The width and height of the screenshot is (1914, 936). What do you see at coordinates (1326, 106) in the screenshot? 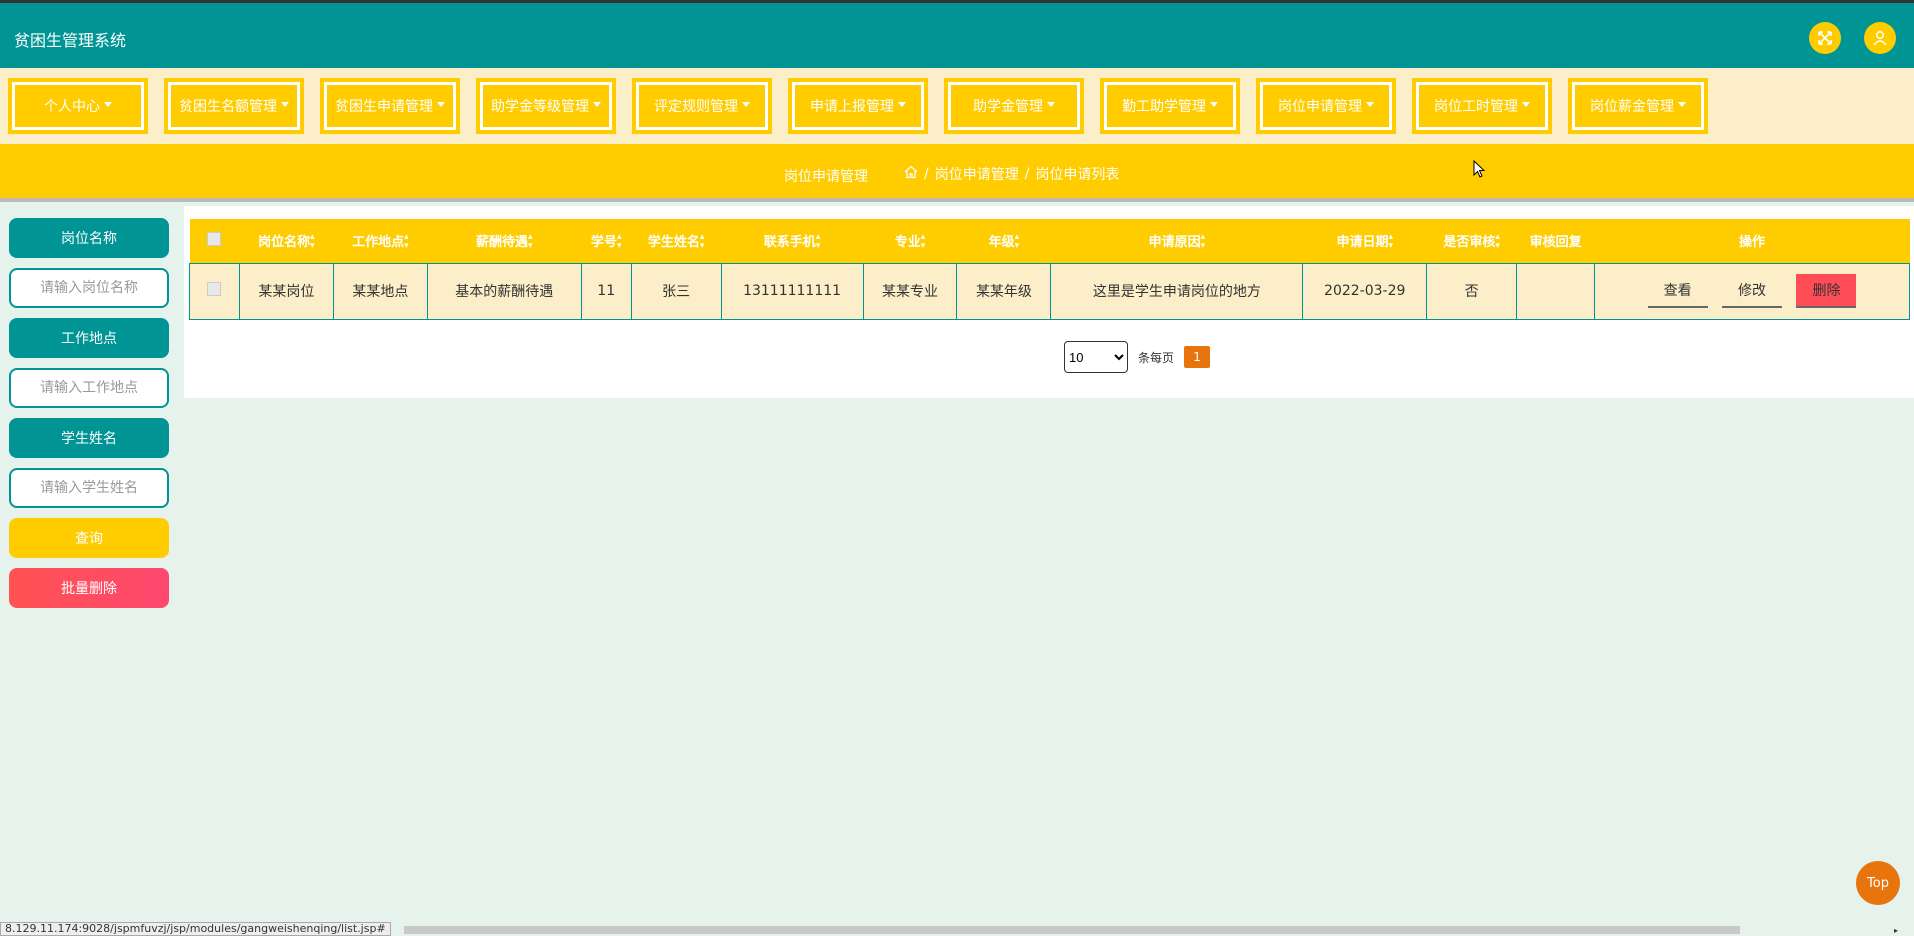
I see `nav-job-application-management: 岗位申请管理` at bounding box center [1326, 106].